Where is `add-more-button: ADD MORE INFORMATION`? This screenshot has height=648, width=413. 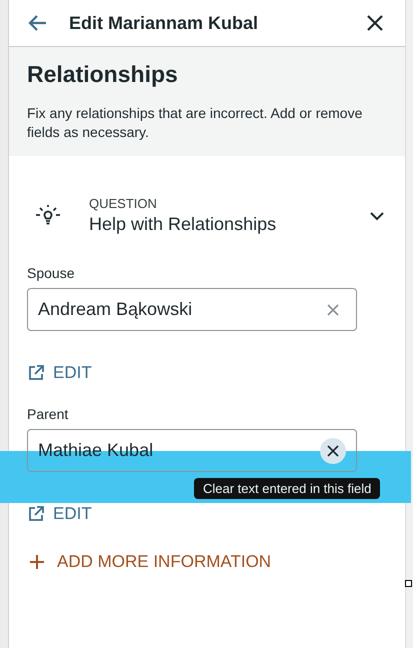
add-more-button: ADD MORE INFORMATION is located at coordinates (150, 562).